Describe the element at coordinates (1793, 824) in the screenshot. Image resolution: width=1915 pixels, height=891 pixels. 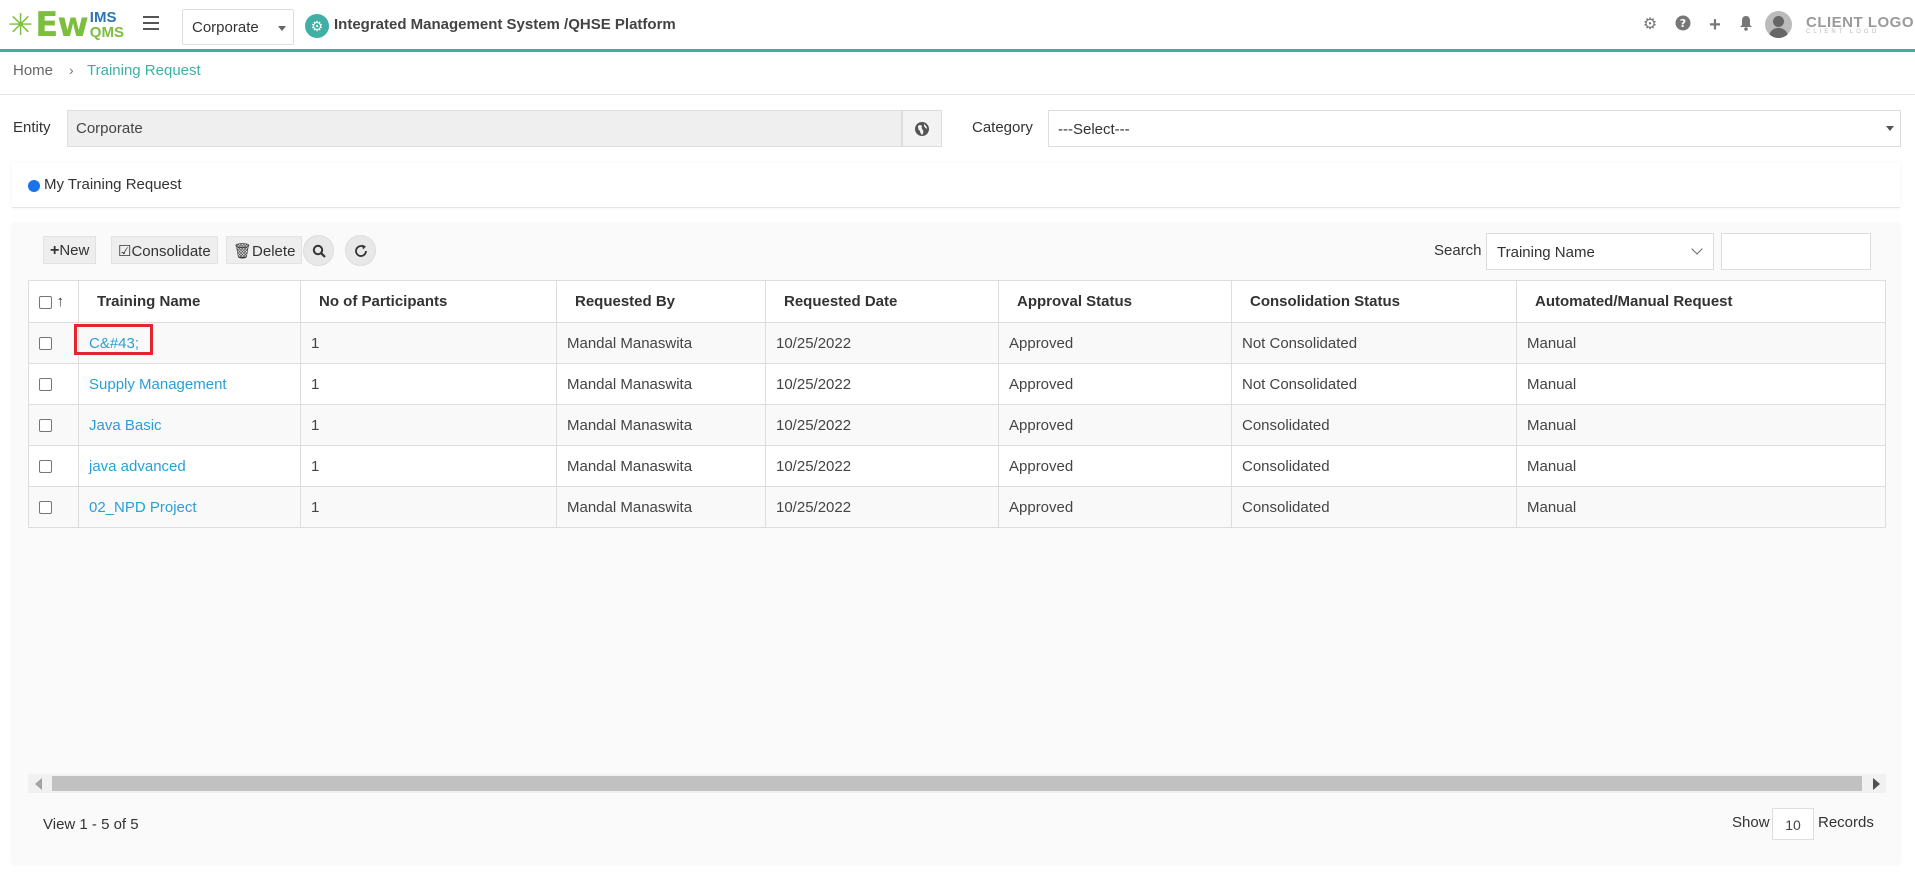
I see `records-per-page-input: 10` at that location.